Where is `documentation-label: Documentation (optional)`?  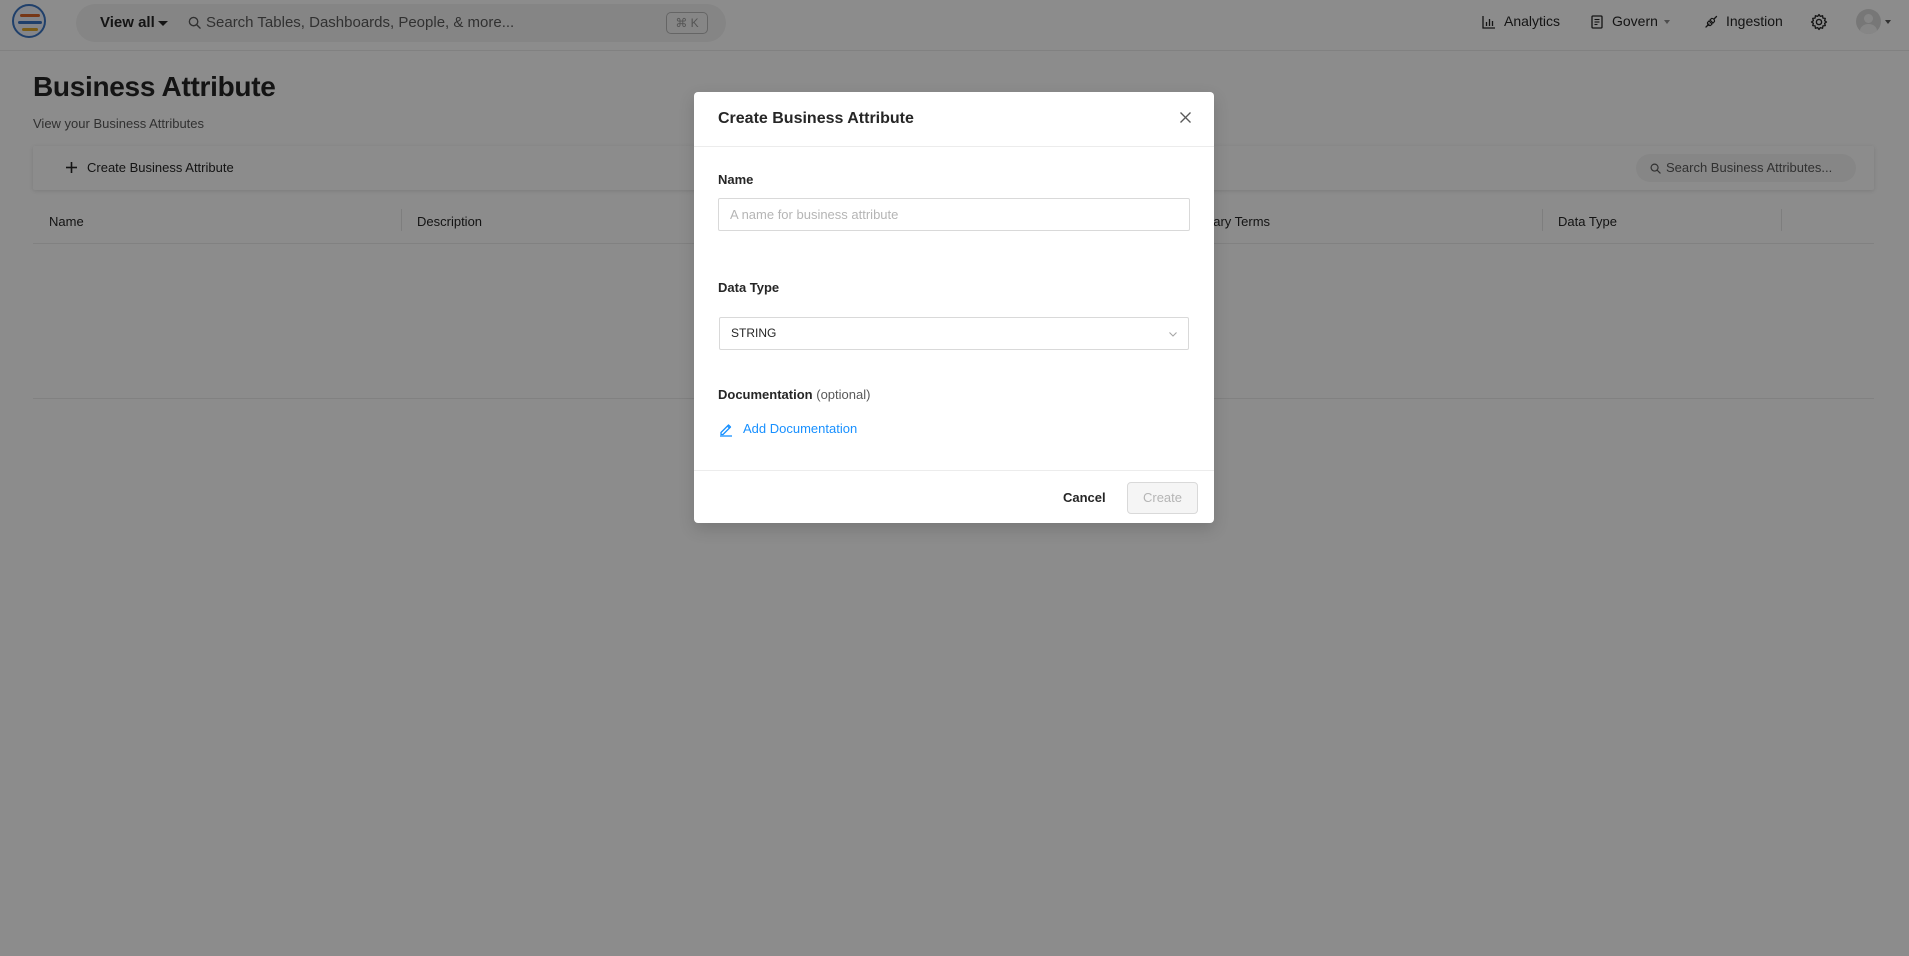
documentation-label: Documentation (optional) is located at coordinates (794, 394).